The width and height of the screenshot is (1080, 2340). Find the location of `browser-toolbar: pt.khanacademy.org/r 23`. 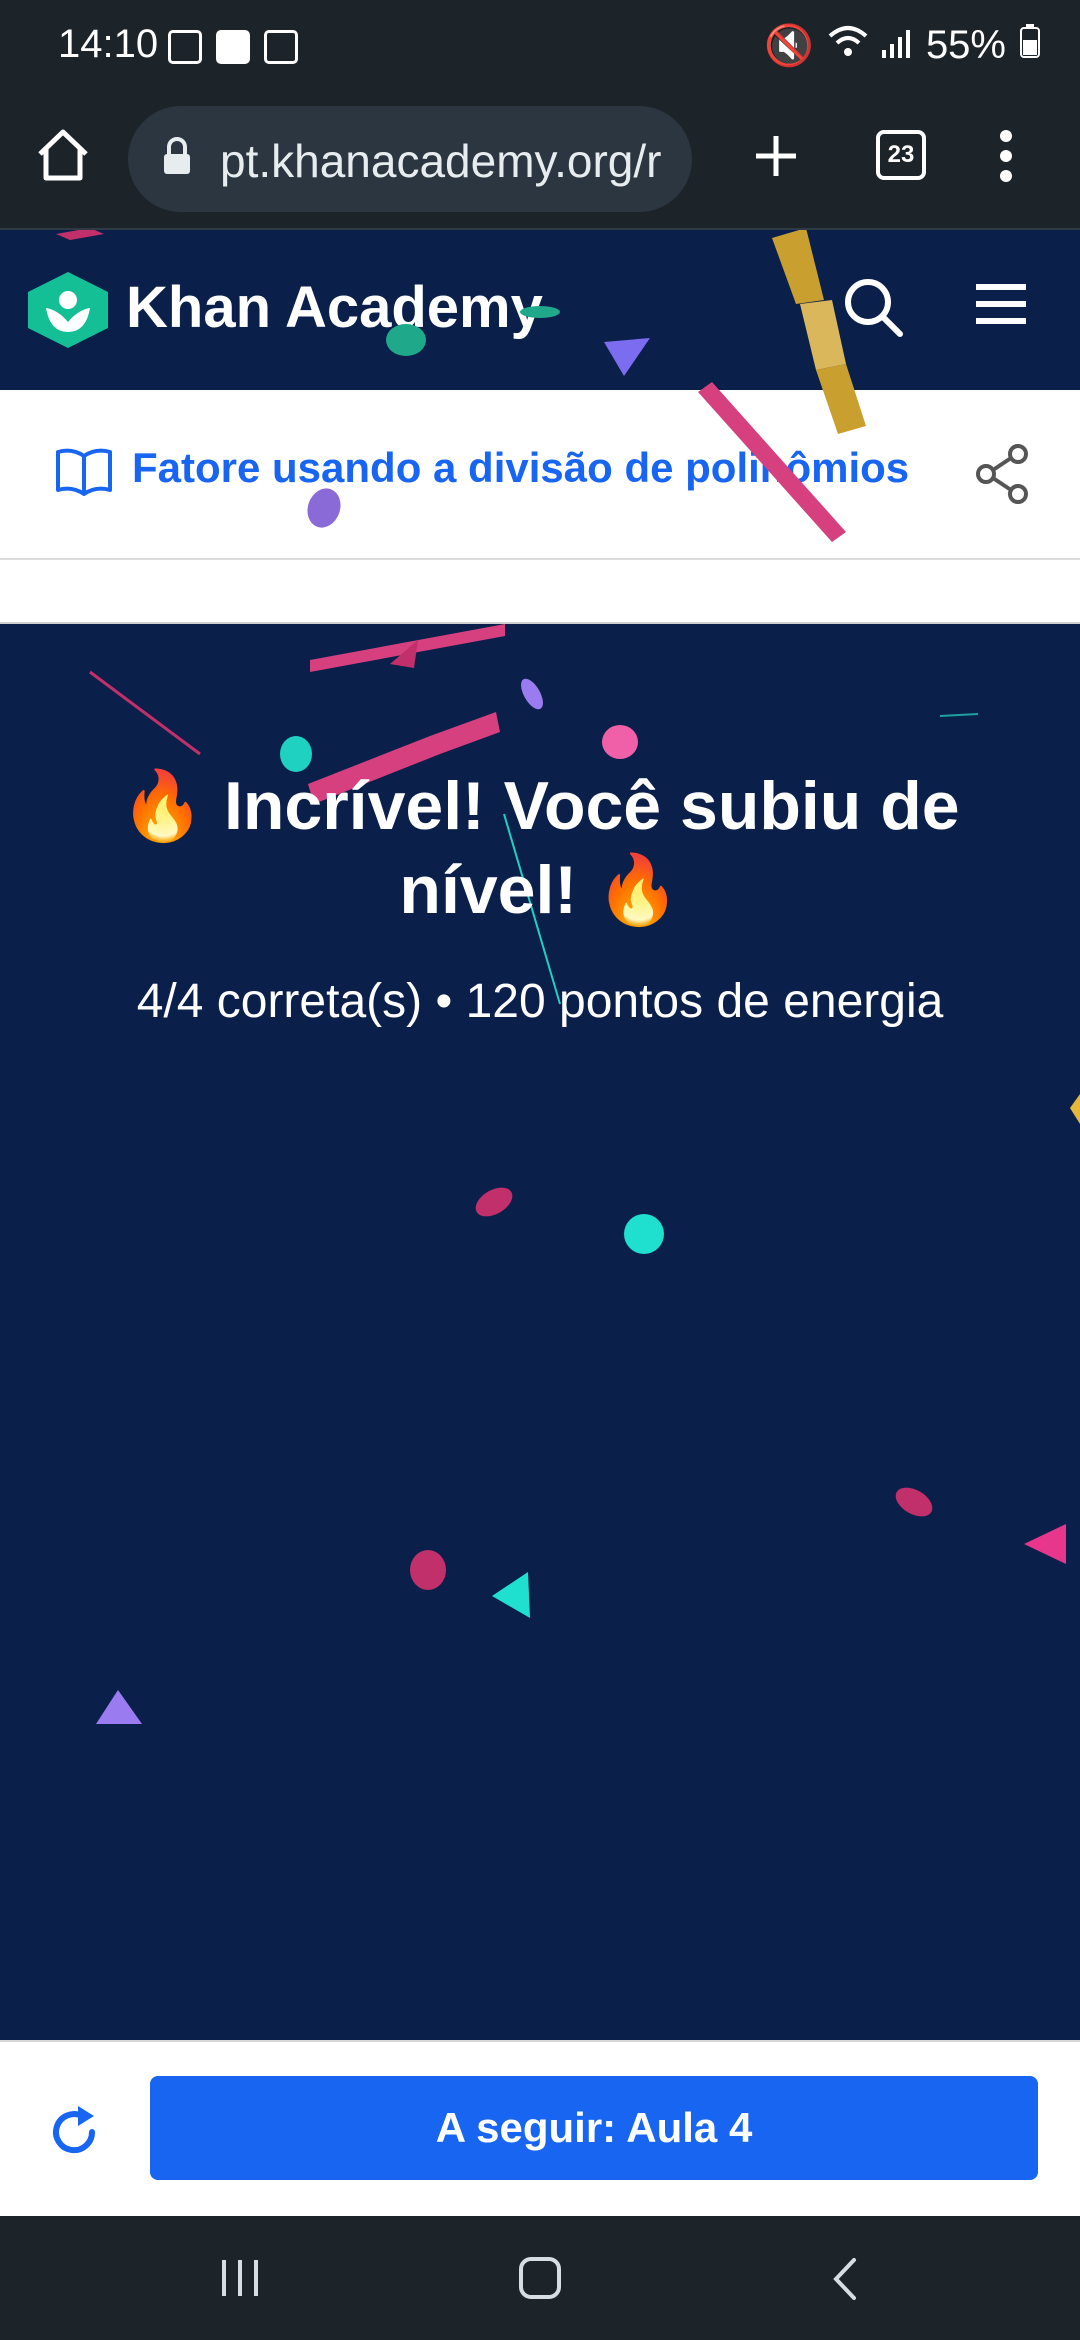

browser-toolbar: pt.khanacademy.org/r 23 is located at coordinates (540, 164).